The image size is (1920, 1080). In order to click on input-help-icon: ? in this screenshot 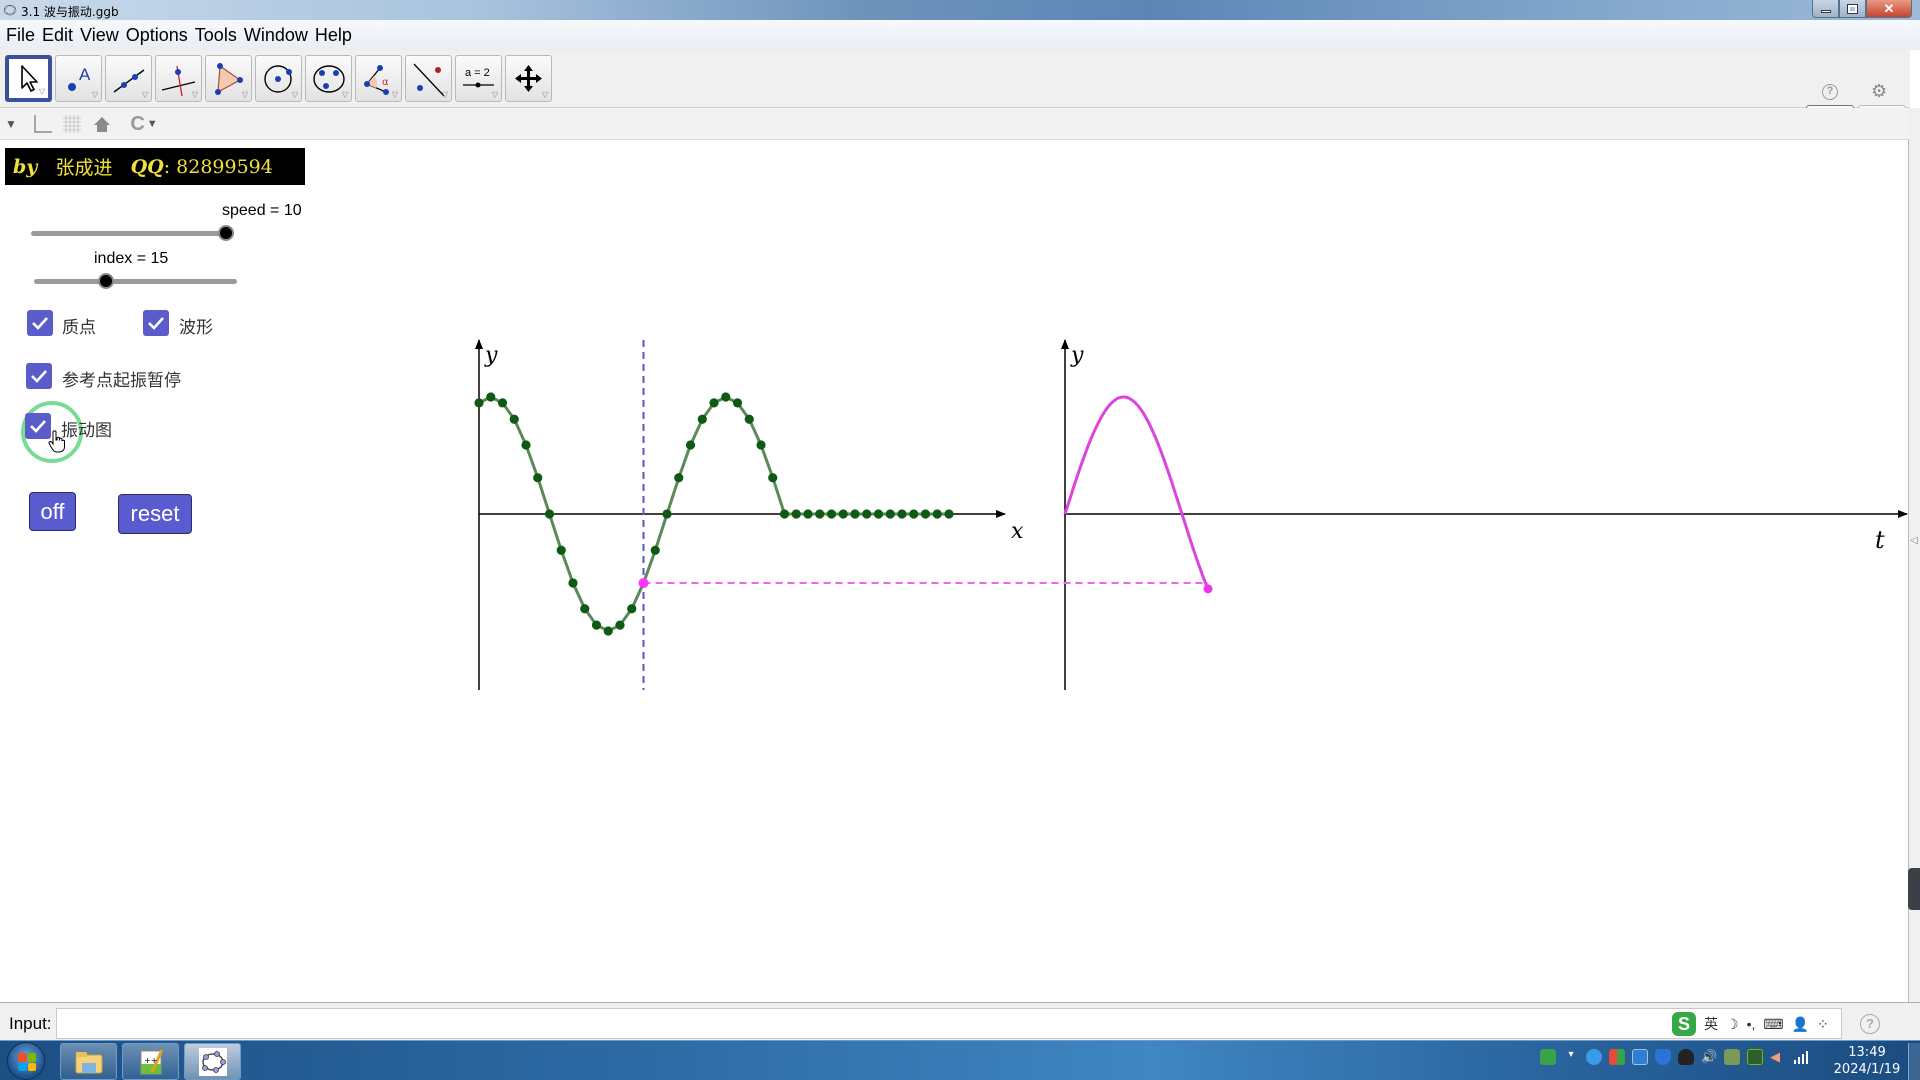, I will do `click(1870, 1024)`.